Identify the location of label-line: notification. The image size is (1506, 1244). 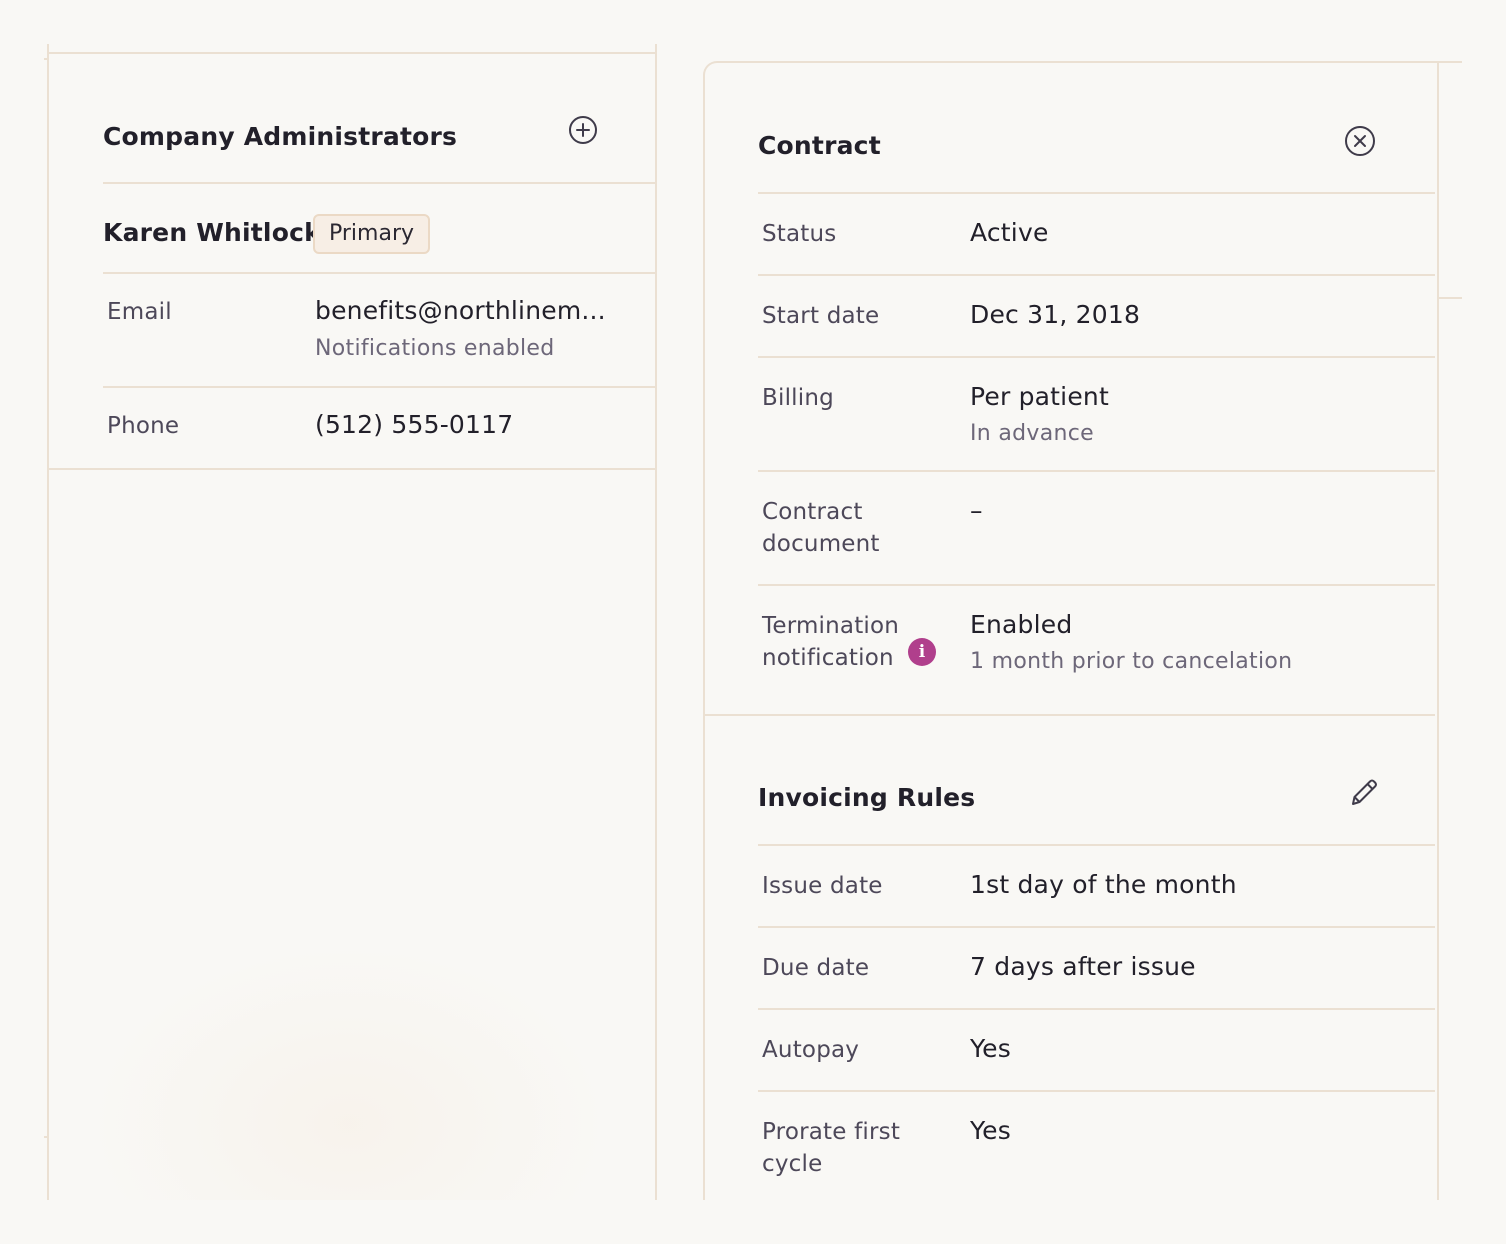
(828, 658).